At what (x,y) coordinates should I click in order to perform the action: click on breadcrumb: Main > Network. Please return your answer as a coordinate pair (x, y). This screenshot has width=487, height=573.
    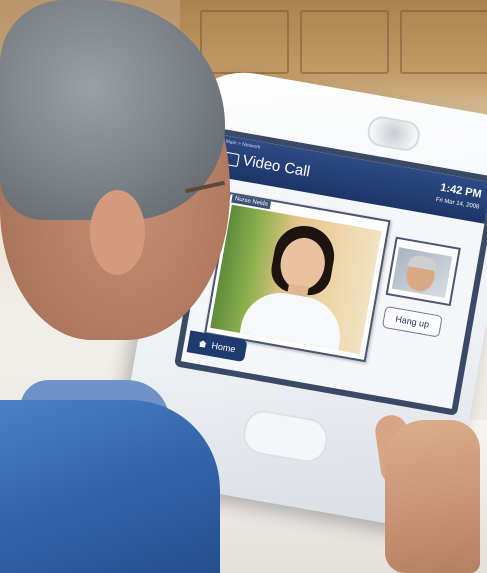
    Looking at the image, I should click on (243, 144).